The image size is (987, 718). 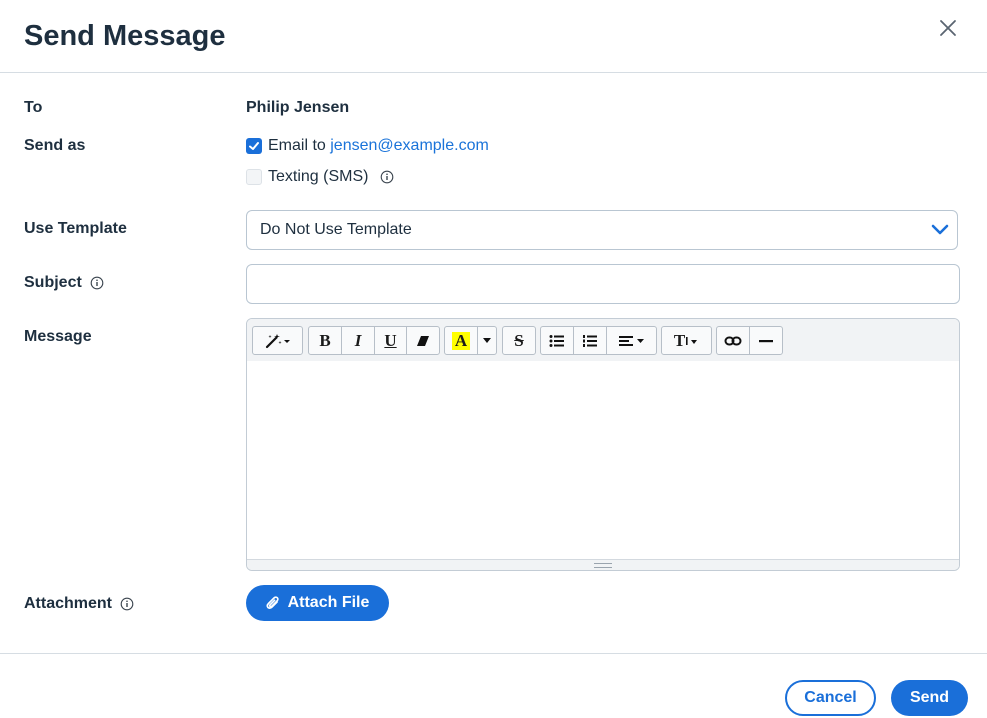 What do you see at coordinates (97, 283) in the screenshot?
I see `subject-info-icon` at bounding box center [97, 283].